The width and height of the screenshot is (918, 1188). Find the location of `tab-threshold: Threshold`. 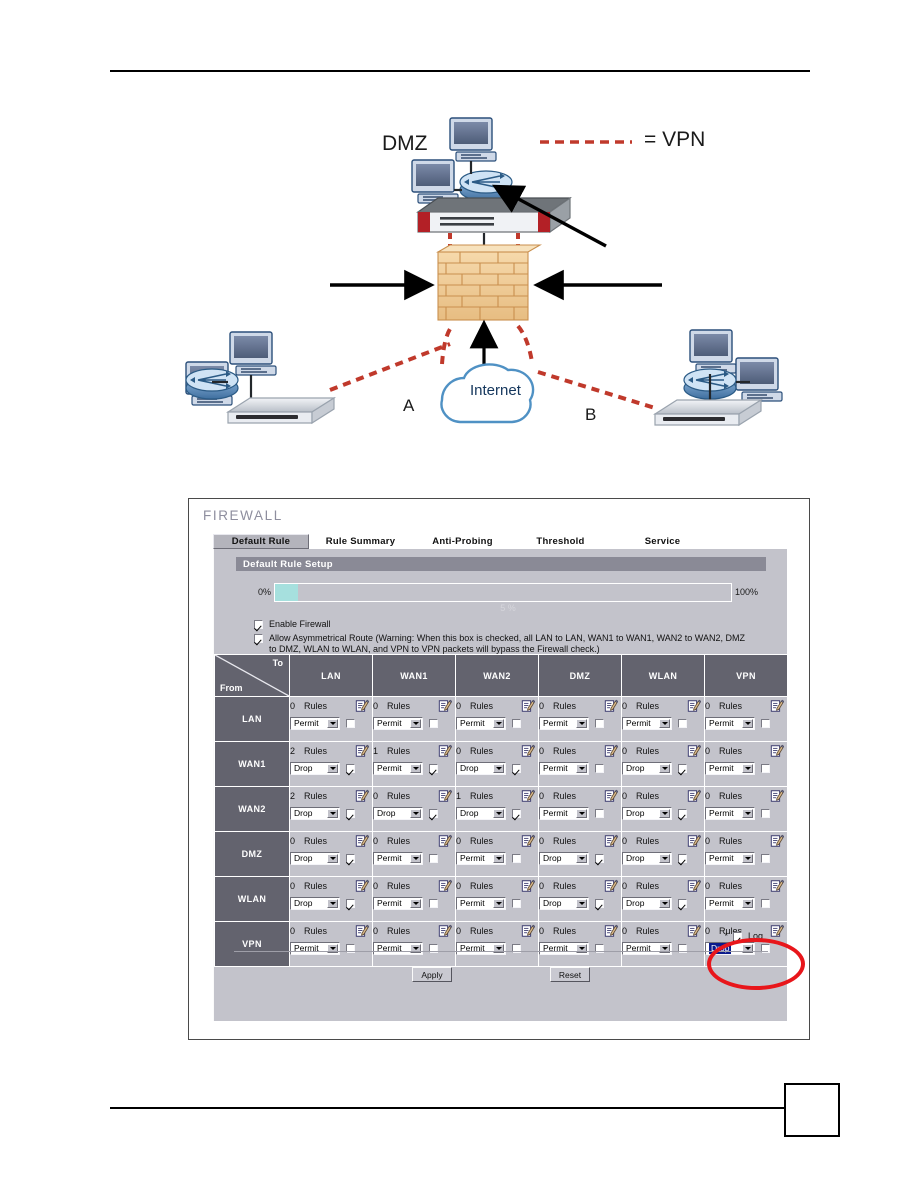

tab-threshold: Threshold is located at coordinates (561, 541).